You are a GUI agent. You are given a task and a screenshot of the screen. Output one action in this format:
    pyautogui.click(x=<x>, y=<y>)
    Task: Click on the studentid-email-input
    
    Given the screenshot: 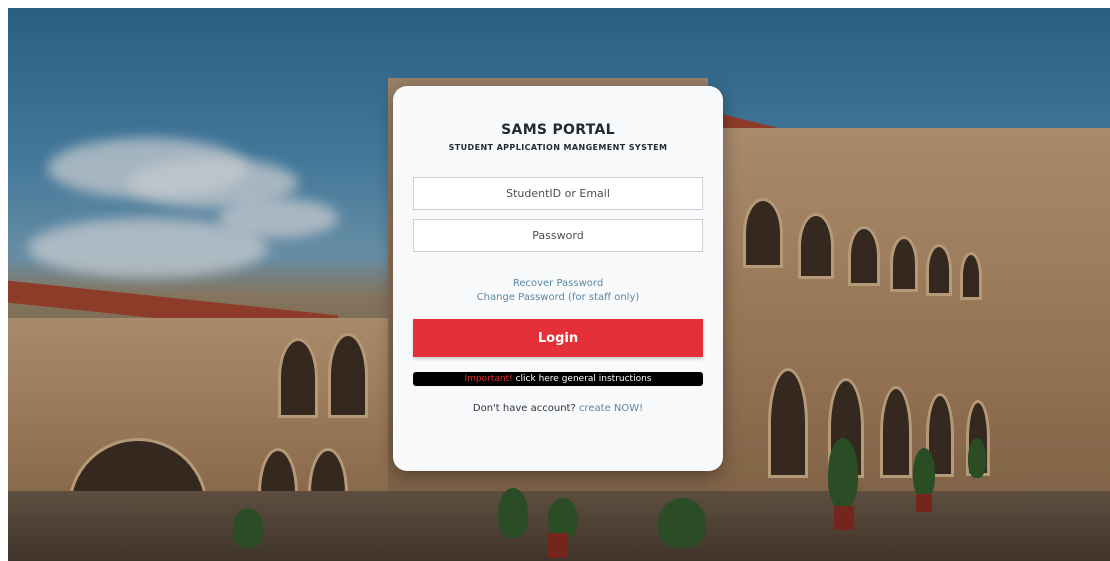 What is the action you would take?
    pyautogui.click(x=558, y=193)
    